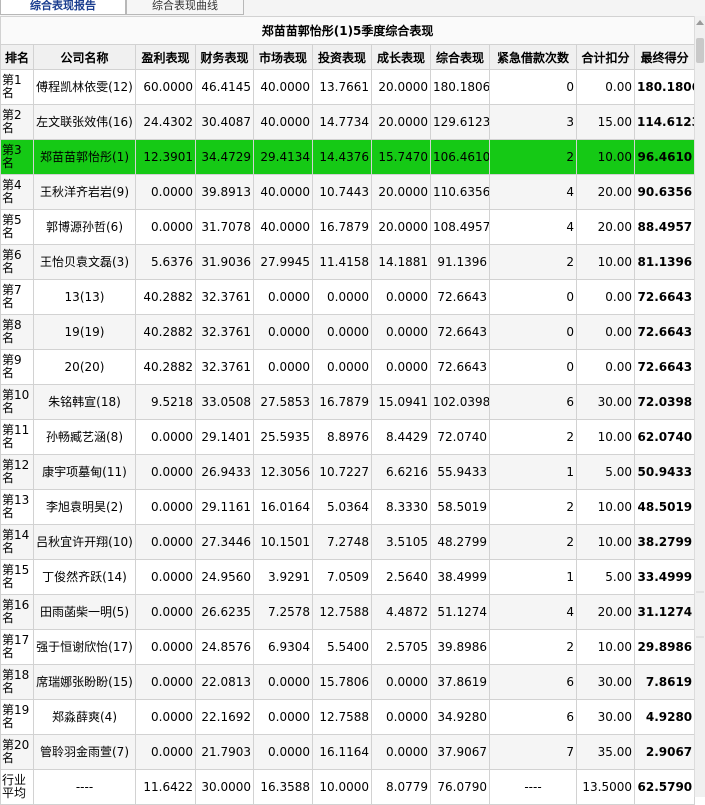 The width and height of the screenshot is (705, 805). I want to click on tab-summary-curve: 综合表现曲线, so click(185, 7).